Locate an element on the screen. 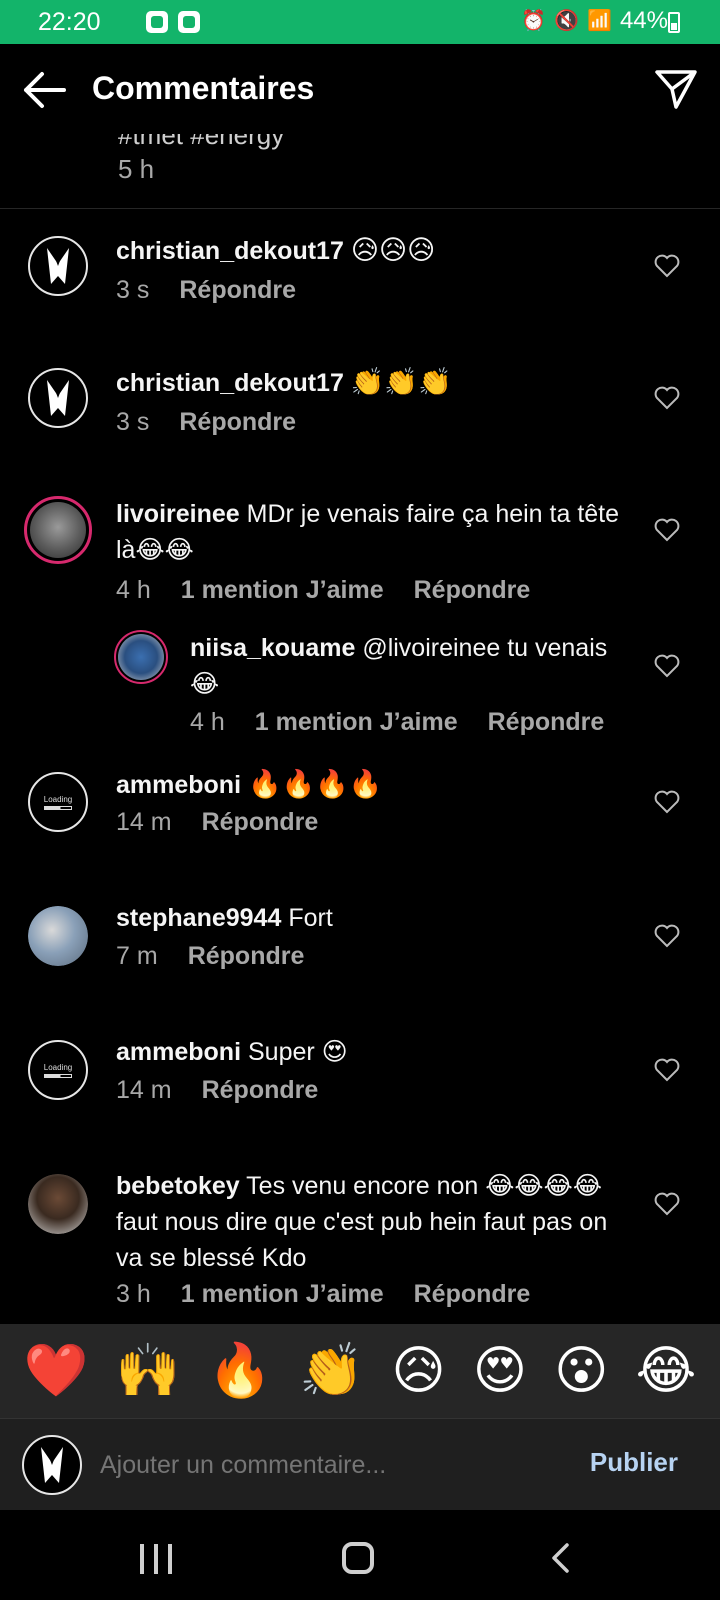 Image resolution: width=720 pixels, height=1600 pixels. quick-reactions-bar: ❤️ 🙌 🔥 👏 😥 😍 😮 😂 is located at coordinates (360, 1371).